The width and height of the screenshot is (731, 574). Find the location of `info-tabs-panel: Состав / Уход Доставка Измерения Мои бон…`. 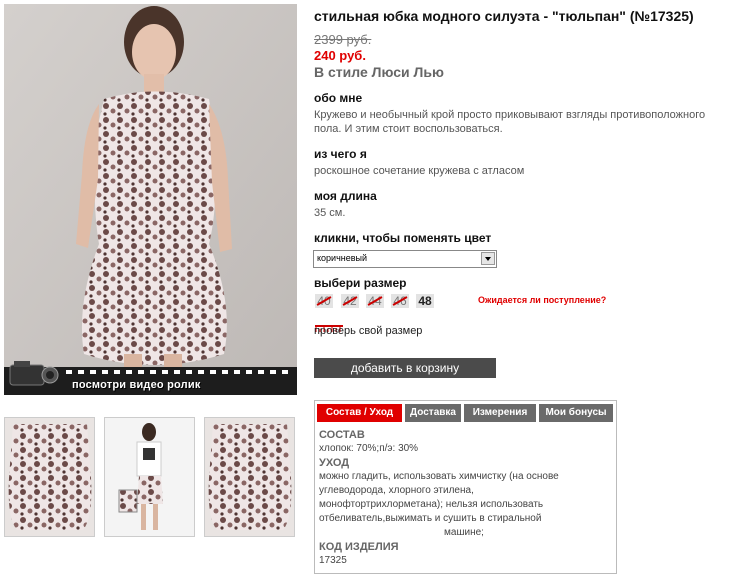

info-tabs-panel: Состав / Уход Доставка Измерения Мои бон… is located at coordinates (465, 487).